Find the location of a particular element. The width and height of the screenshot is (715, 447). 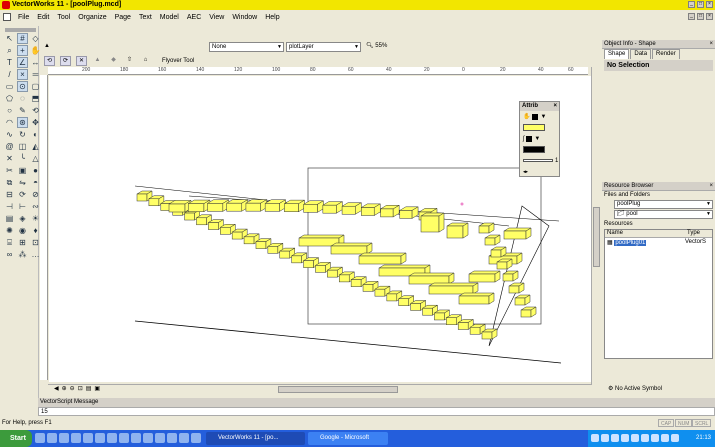

fill-type-icon is located at coordinates (535, 116).